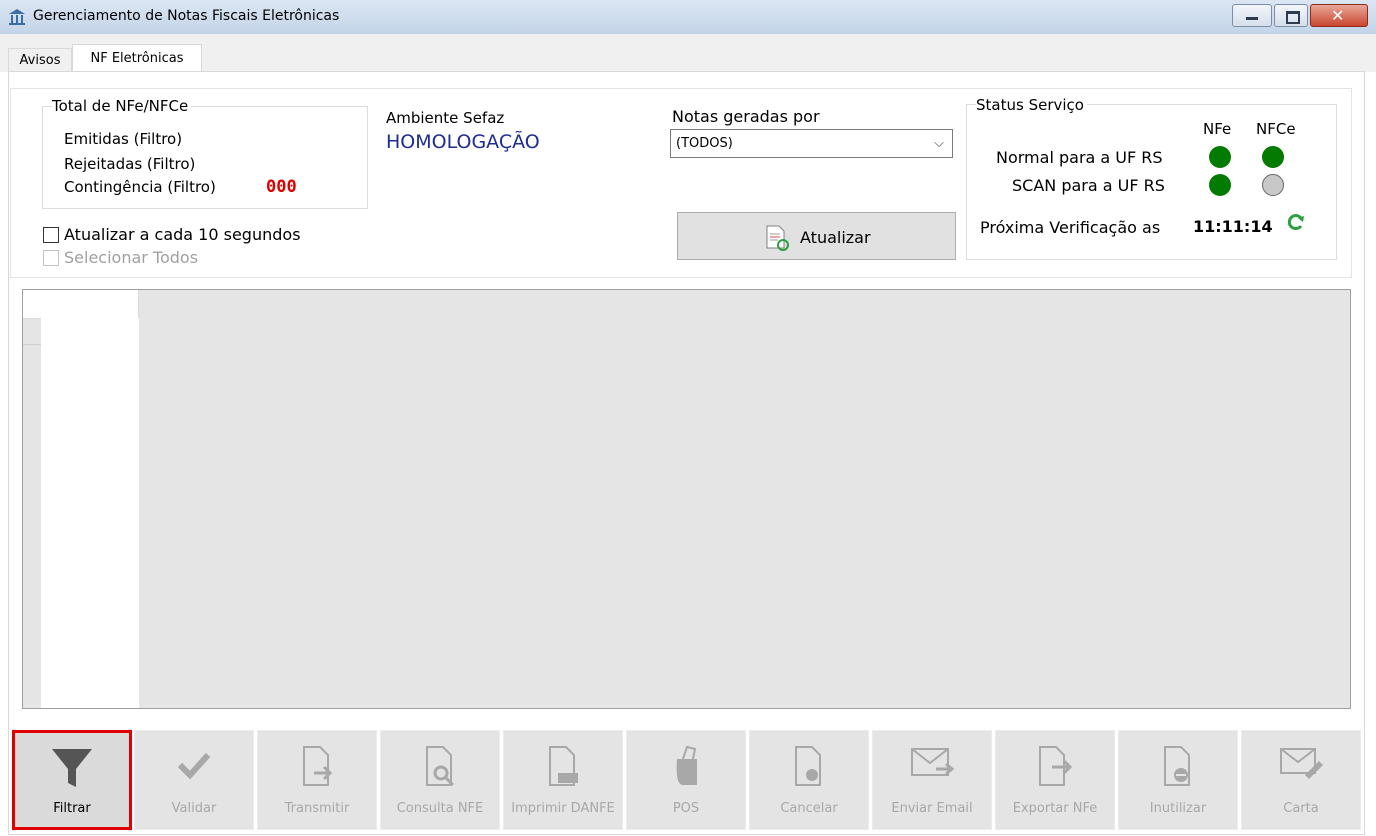  I want to click on cancelar-button: Cancelar, so click(809, 780).